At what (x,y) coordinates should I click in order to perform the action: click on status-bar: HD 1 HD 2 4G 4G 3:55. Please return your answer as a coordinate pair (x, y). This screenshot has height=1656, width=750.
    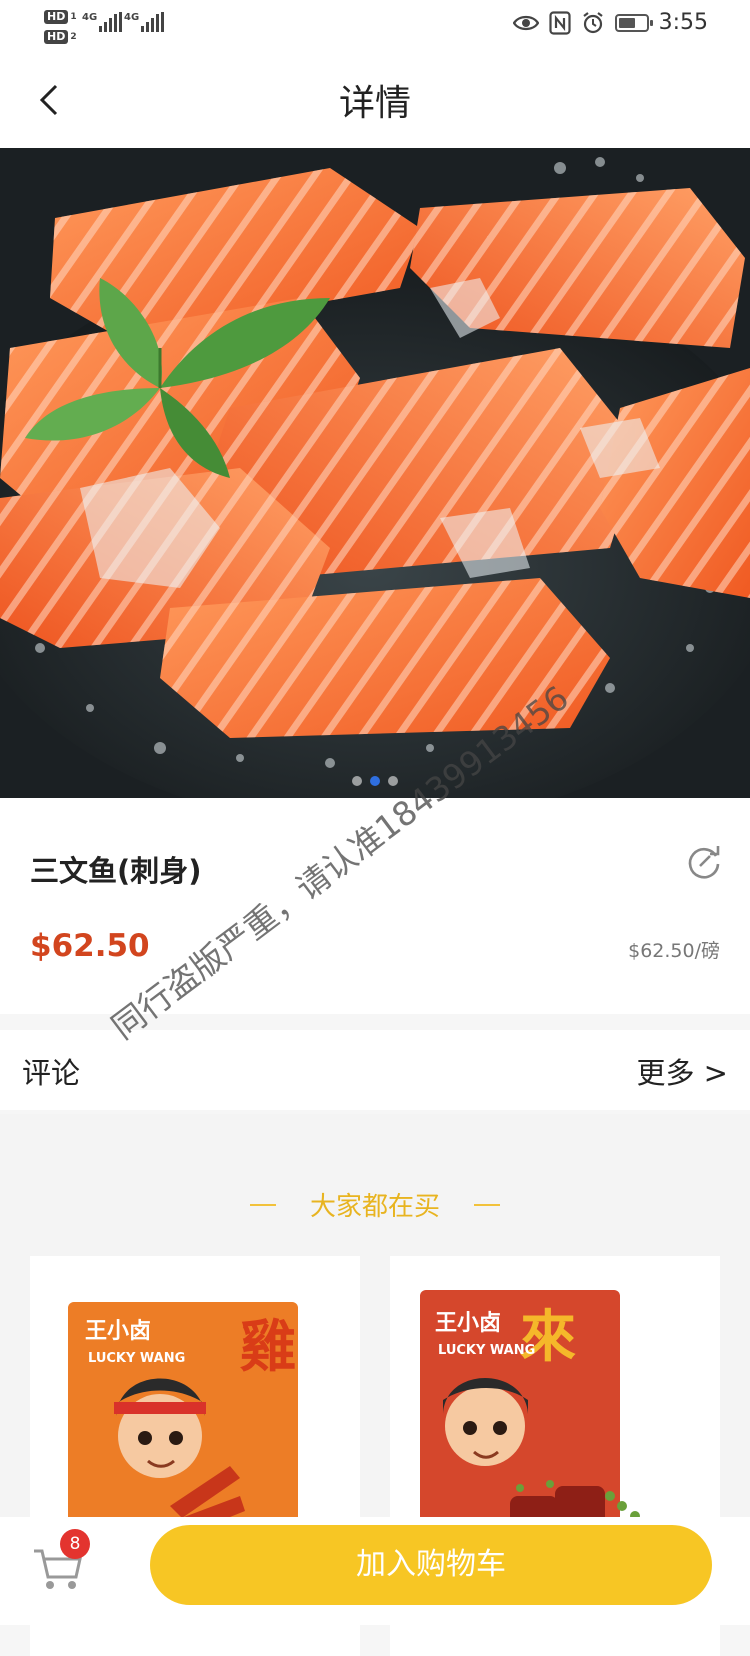
    Looking at the image, I should click on (375, 26).